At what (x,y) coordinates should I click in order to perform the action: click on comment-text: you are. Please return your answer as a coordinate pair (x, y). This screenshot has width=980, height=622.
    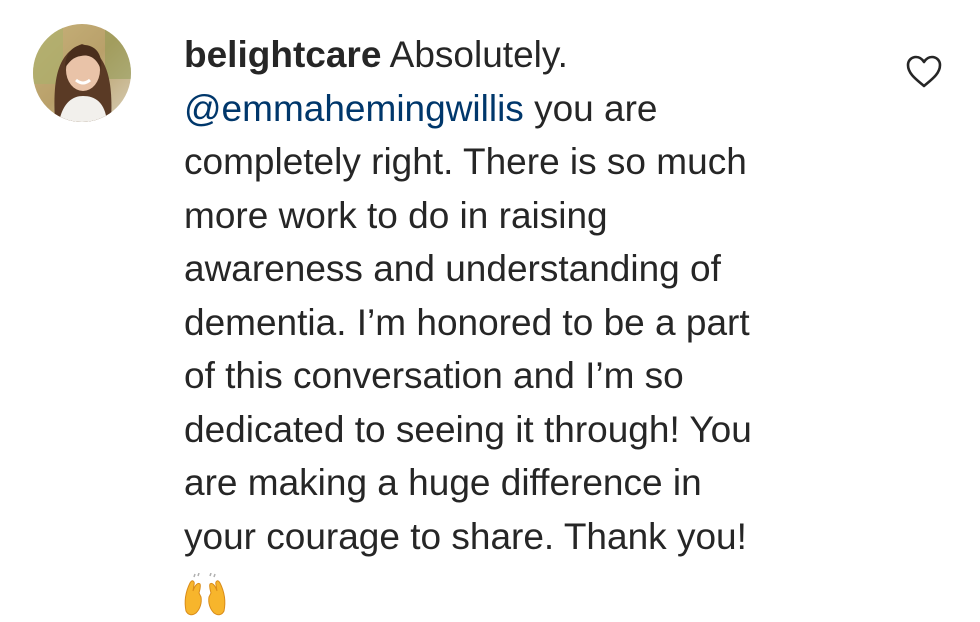
    Looking at the image, I should click on (596, 108).